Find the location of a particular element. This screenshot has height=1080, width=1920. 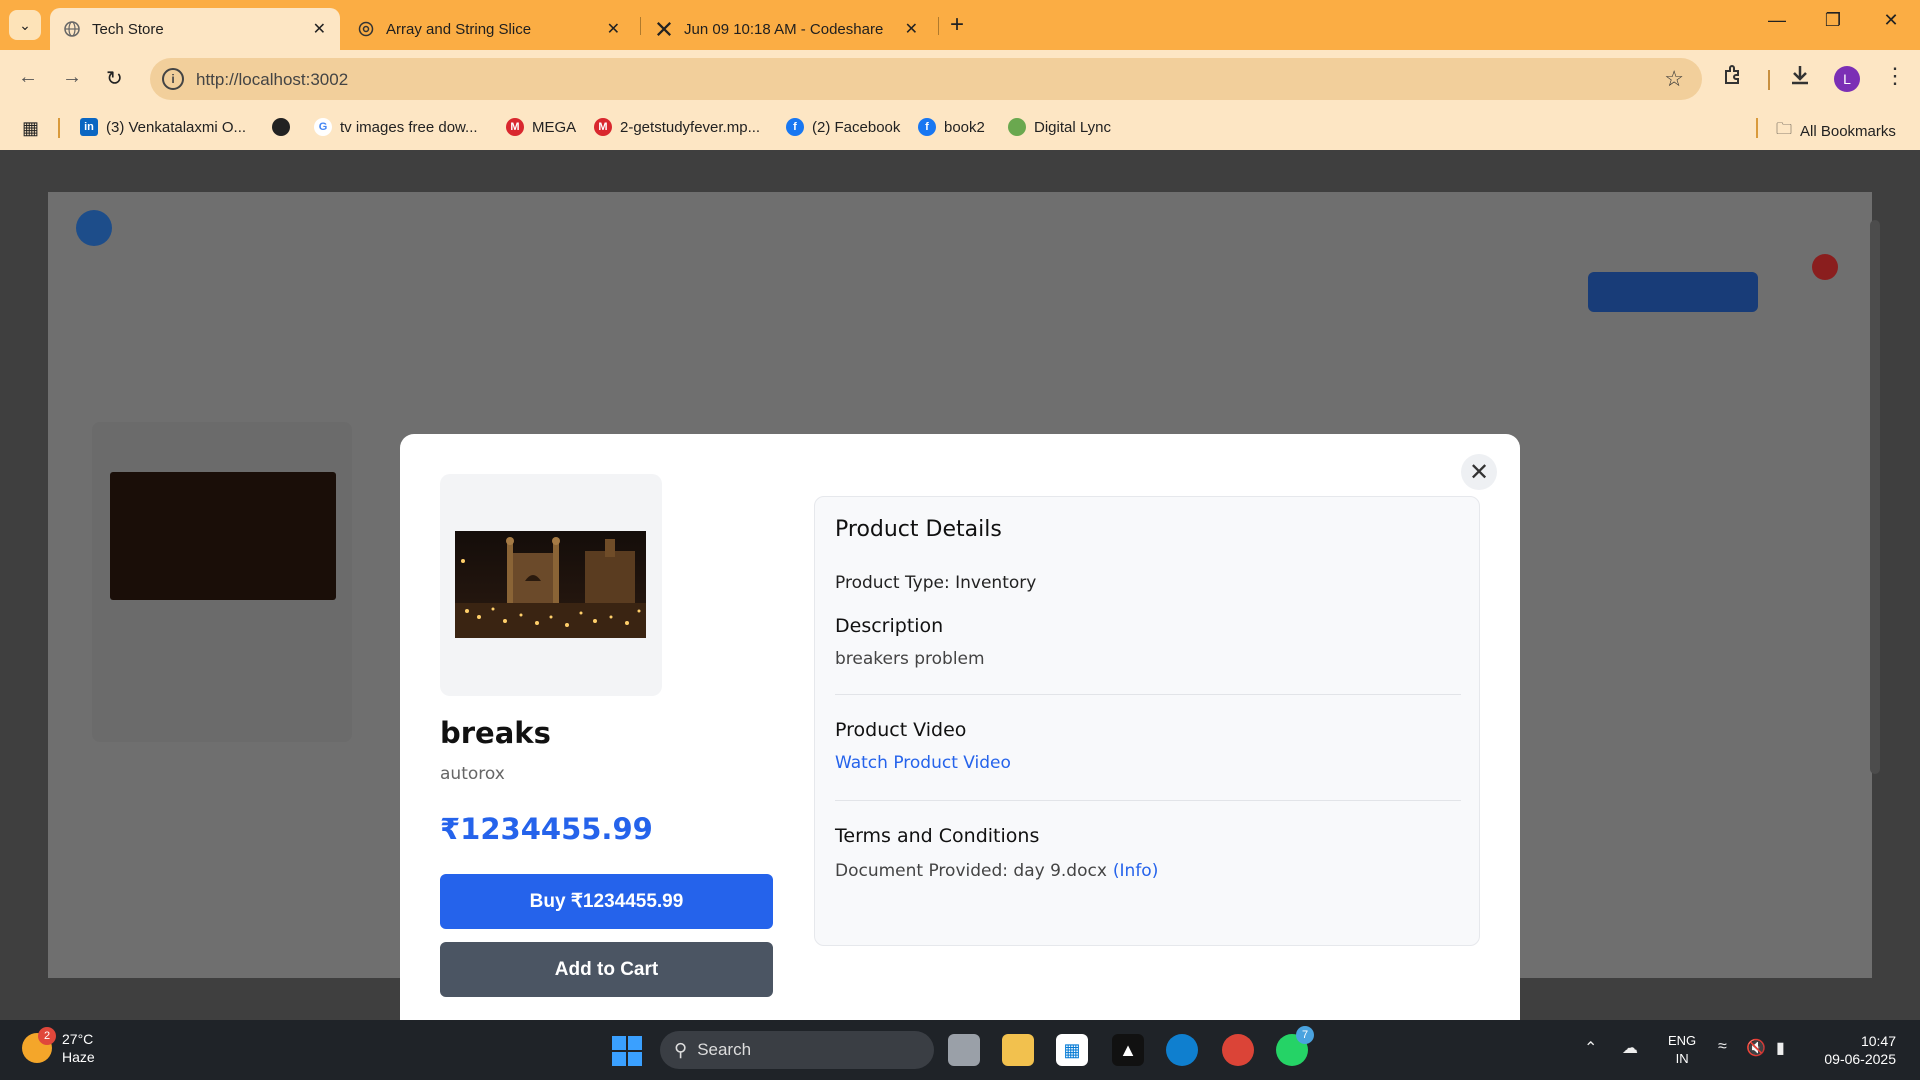

chevron-down-icon: ⌄ is located at coordinates (25, 24).